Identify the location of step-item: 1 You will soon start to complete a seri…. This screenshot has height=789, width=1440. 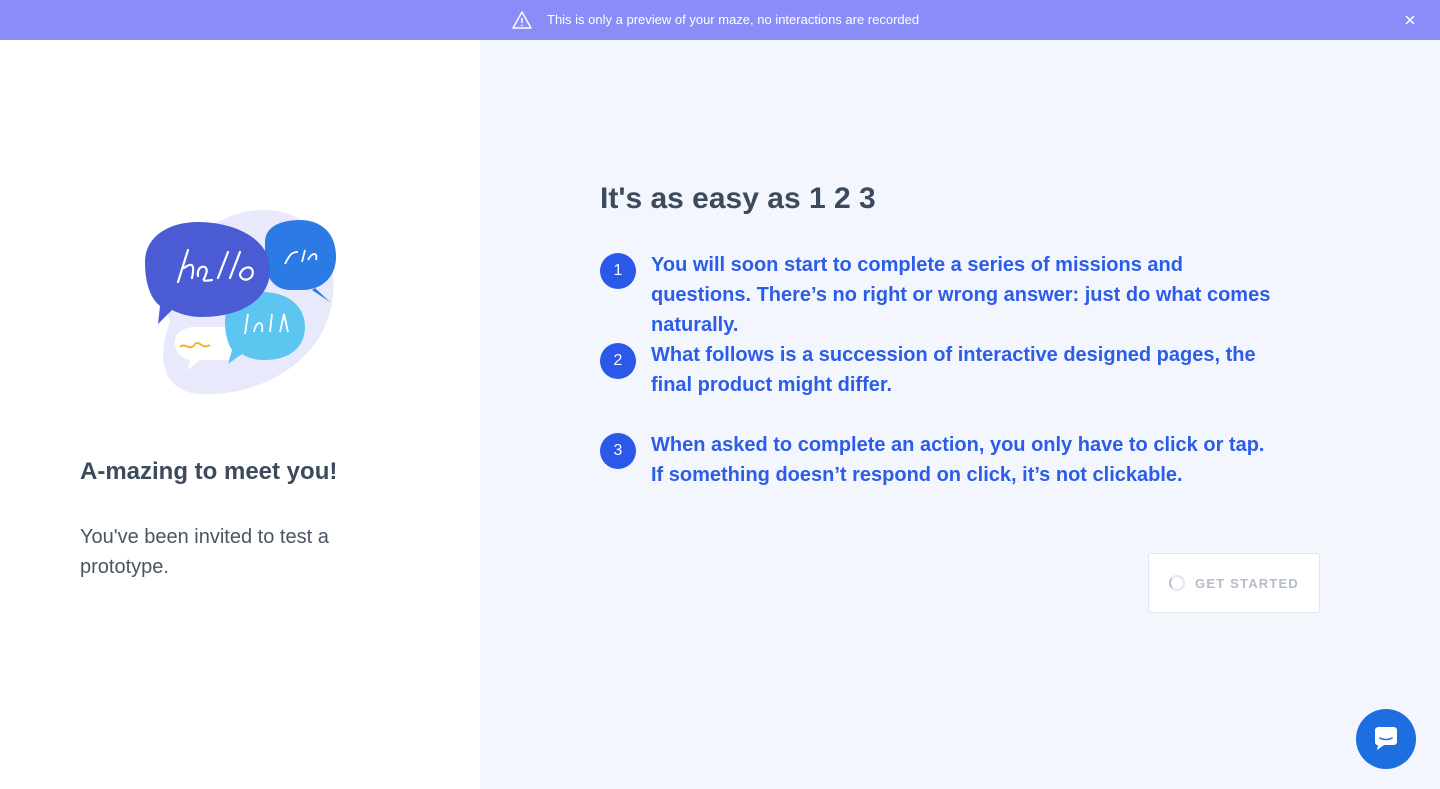
(940, 296).